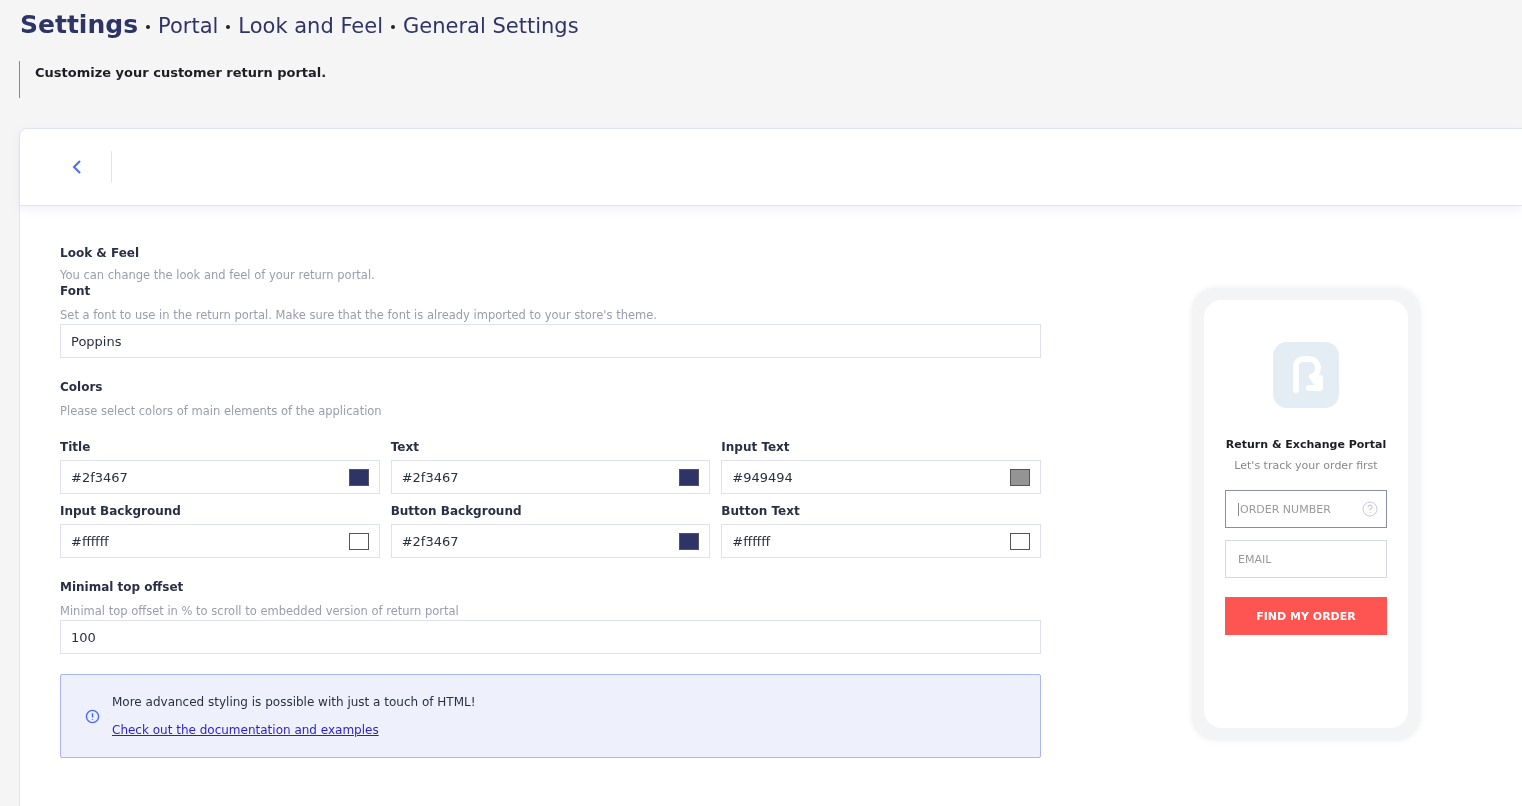  What do you see at coordinates (491, 26) in the screenshot?
I see `breadcrumb-item: General Settings` at bounding box center [491, 26].